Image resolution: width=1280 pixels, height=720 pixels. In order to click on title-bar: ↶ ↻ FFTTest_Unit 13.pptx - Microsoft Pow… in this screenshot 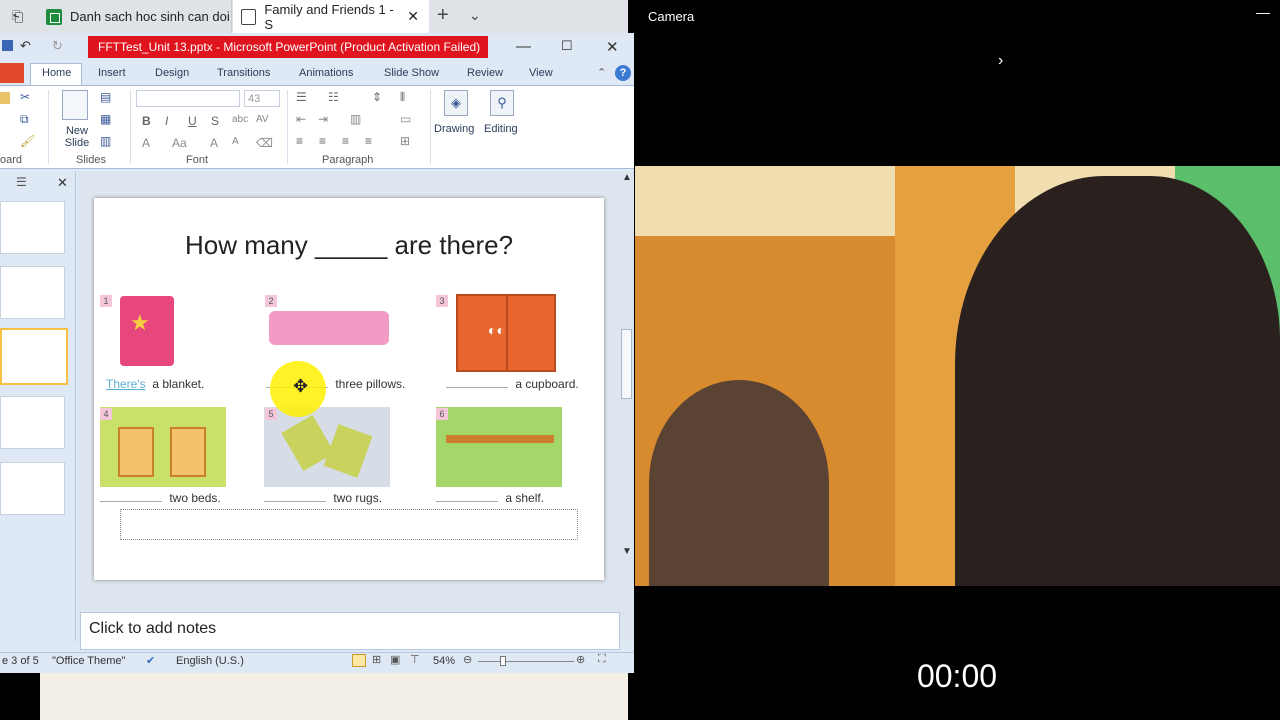, I will do `click(317, 47)`.